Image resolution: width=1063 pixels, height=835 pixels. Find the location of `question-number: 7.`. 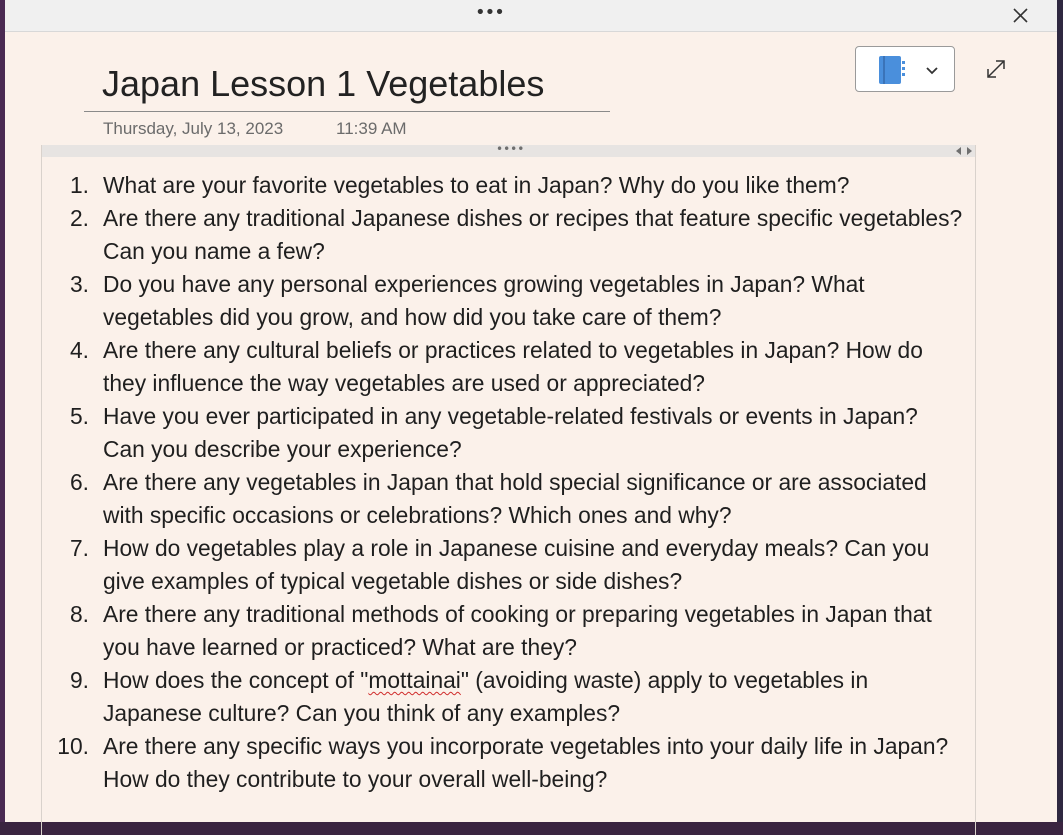

question-number: 7. is located at coordinates (79, 548).